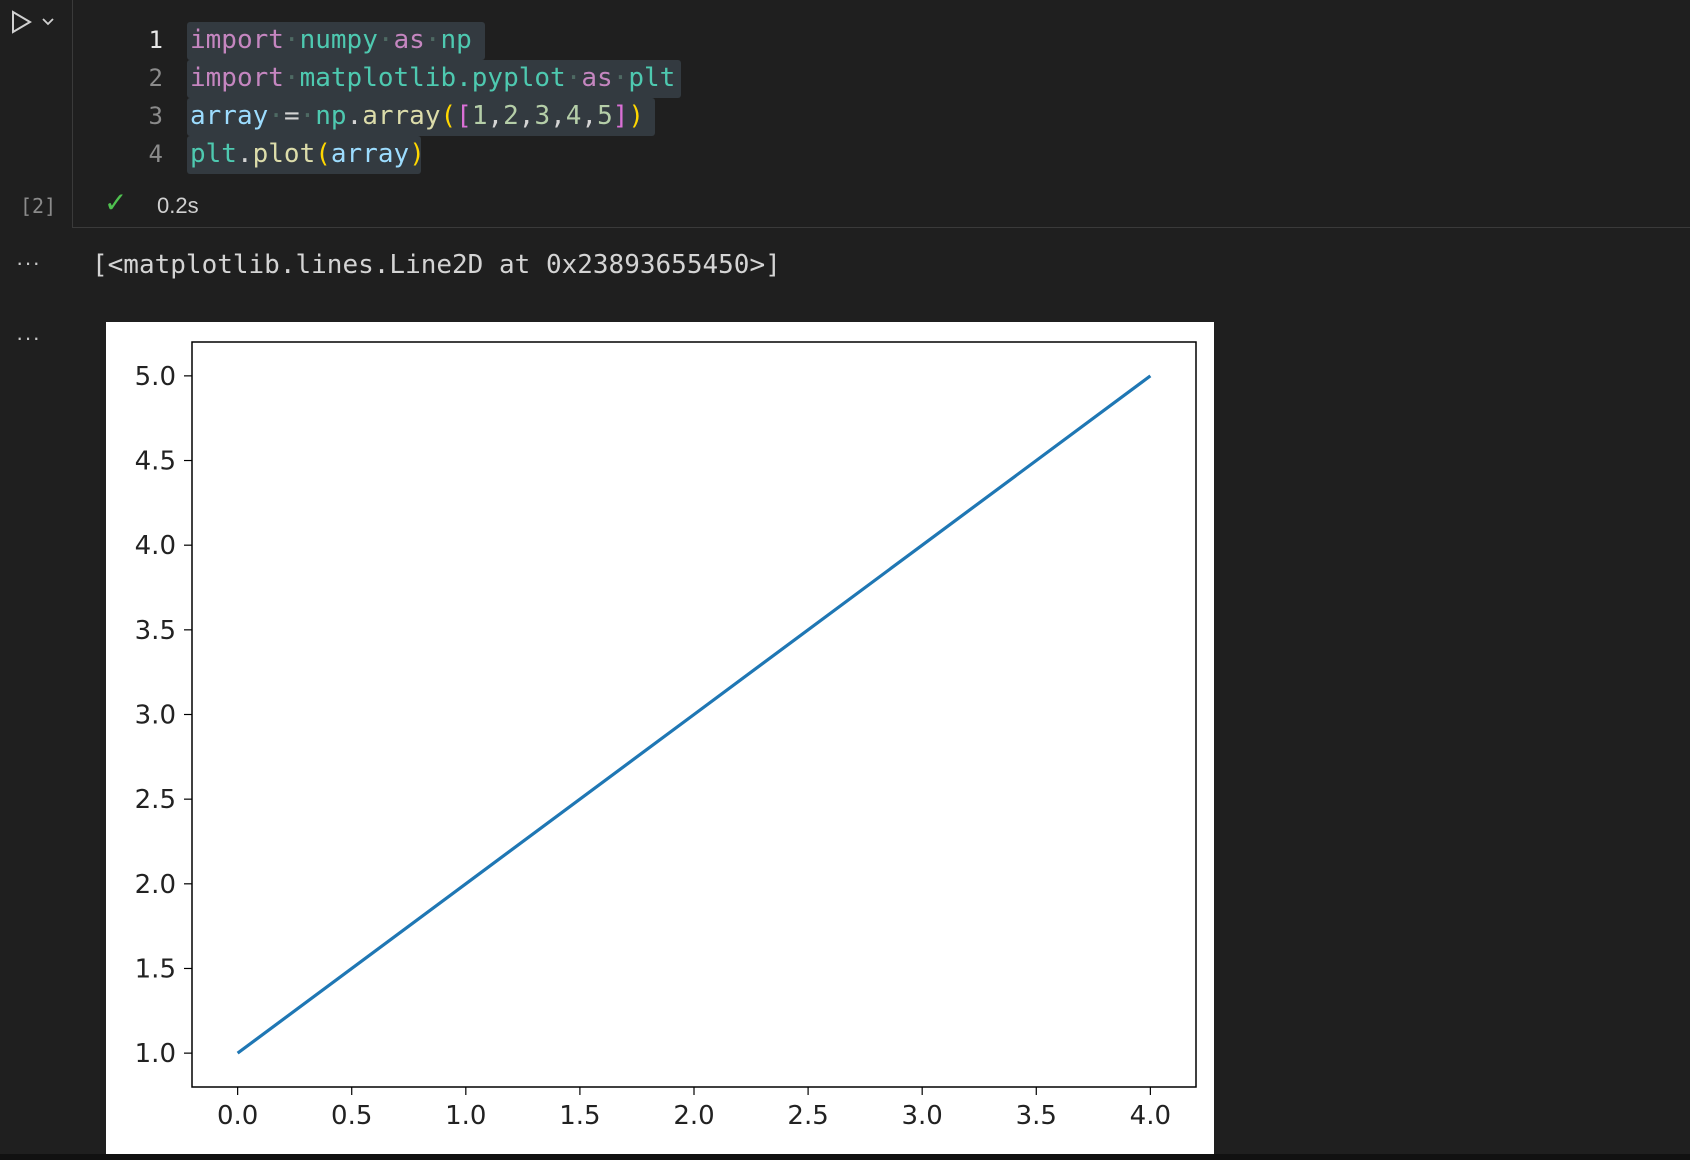 The width and height of the screenshot is (1690, 1160). What do you see at coordinates (351, 1116) in the screenshot?
I see `x-tick-label: 0.5` at bounding box center [351, 1116].